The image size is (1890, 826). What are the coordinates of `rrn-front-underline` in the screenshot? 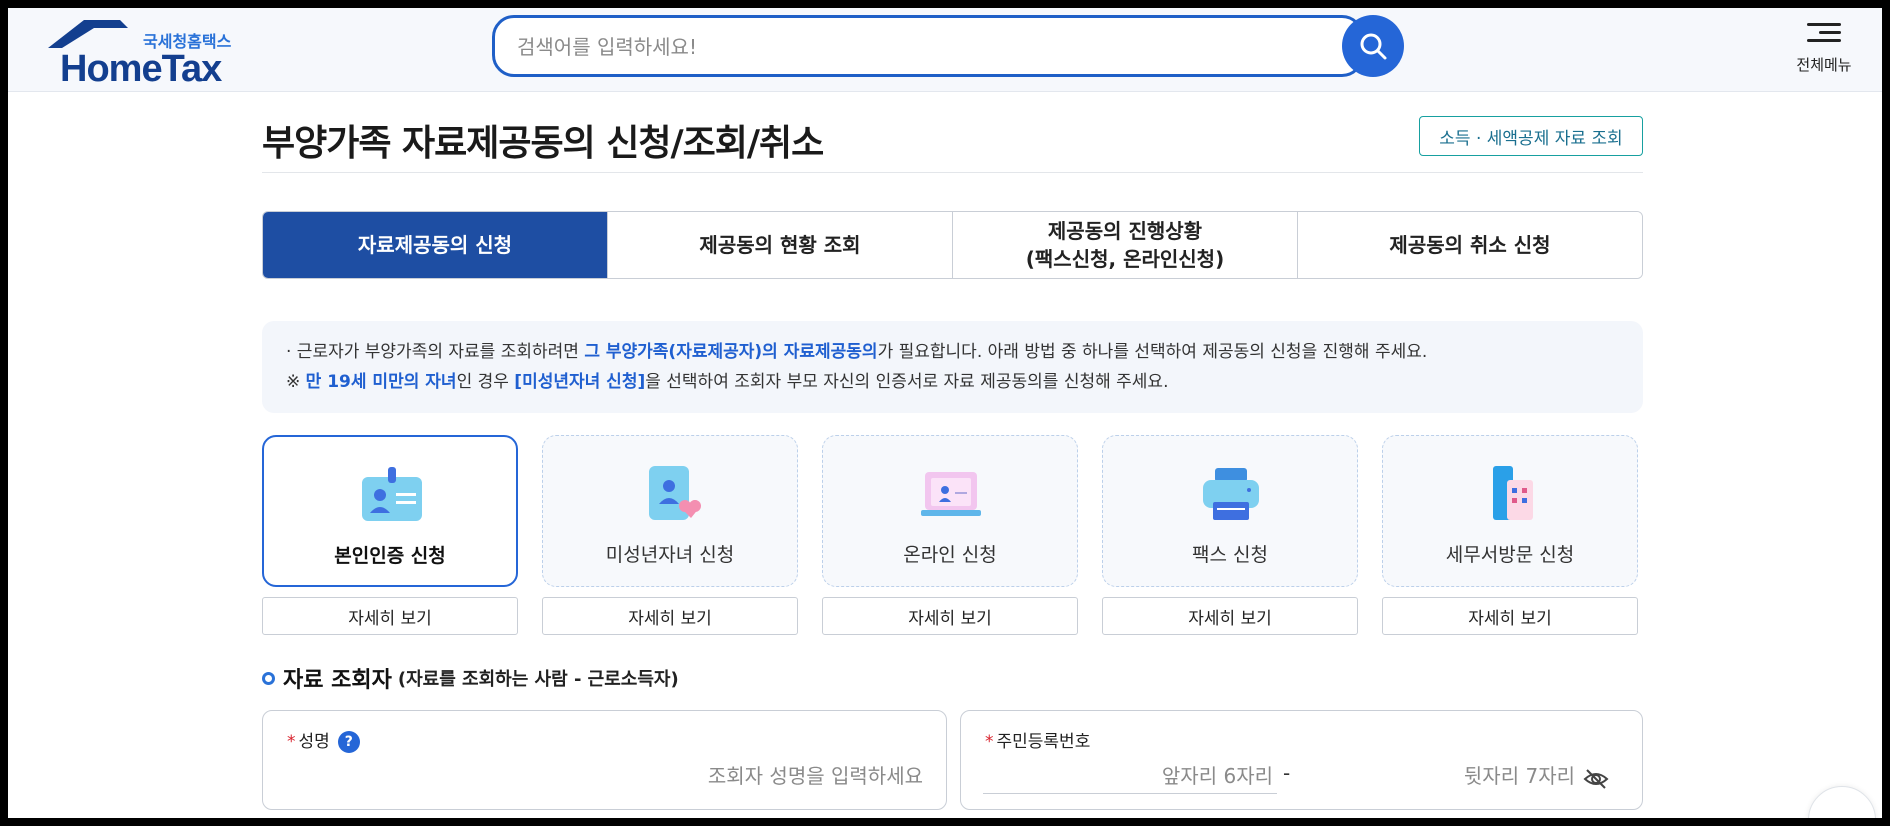 It's located at (1130, 793).